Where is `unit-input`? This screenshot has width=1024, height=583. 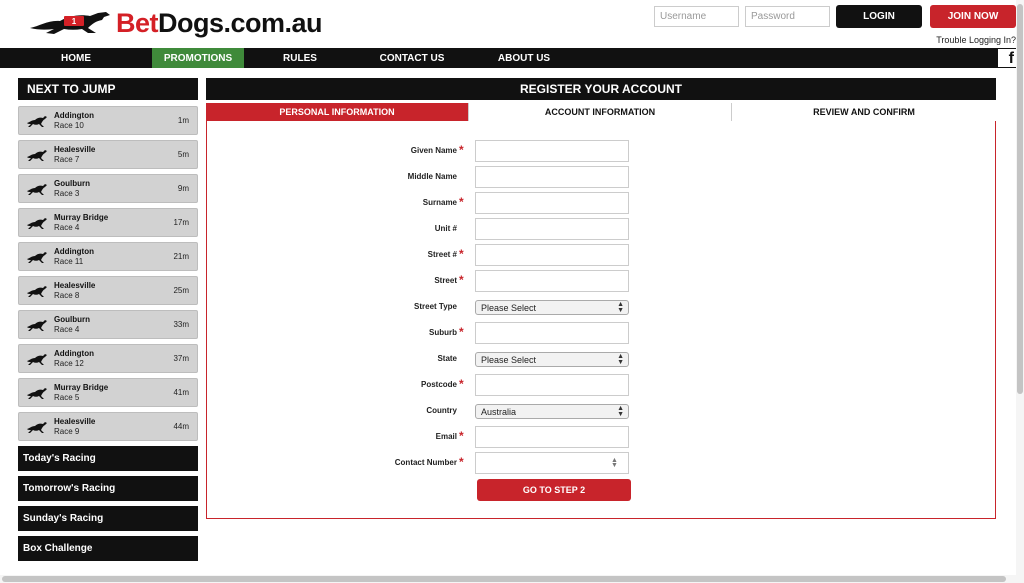 unit-input is located at coordinates (552, 229).